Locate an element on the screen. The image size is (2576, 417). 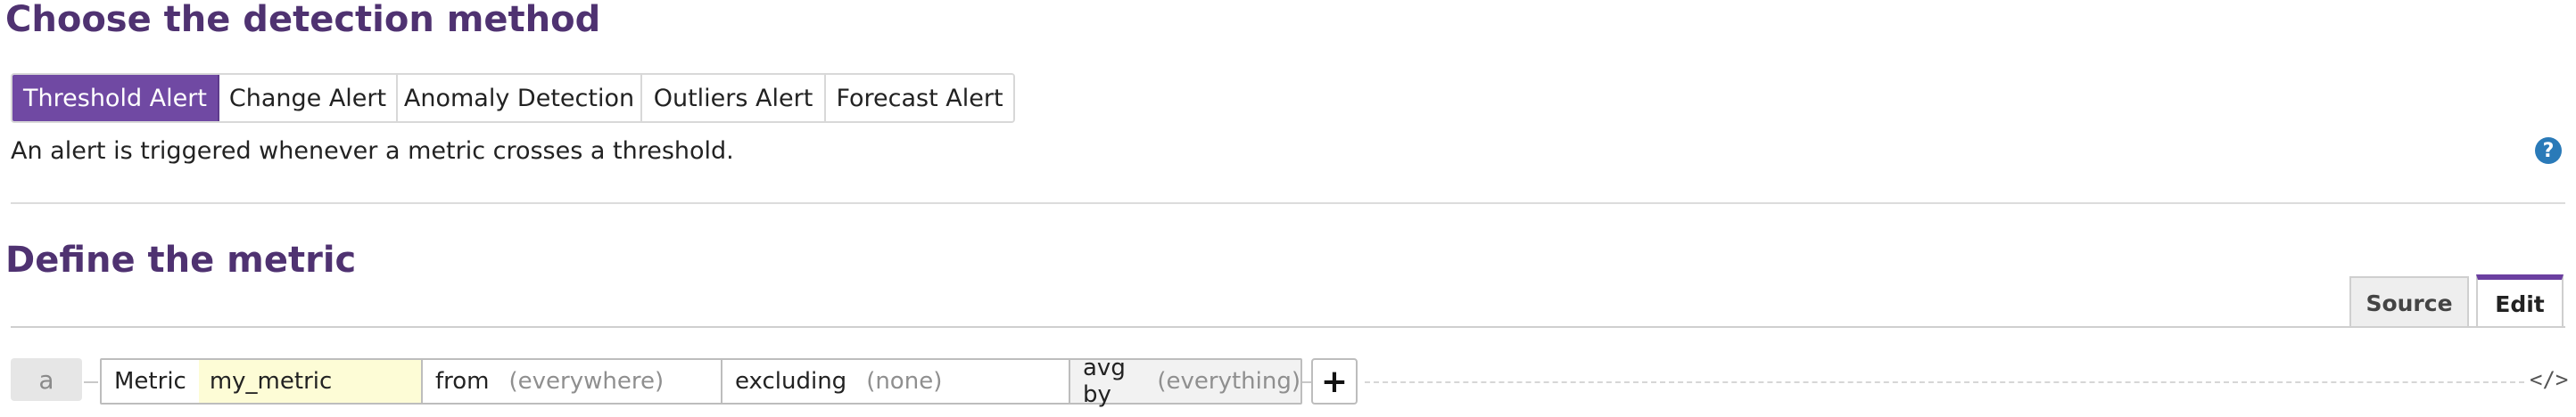
avg-by-input: (everything) is located at coordinates (1218, 381).